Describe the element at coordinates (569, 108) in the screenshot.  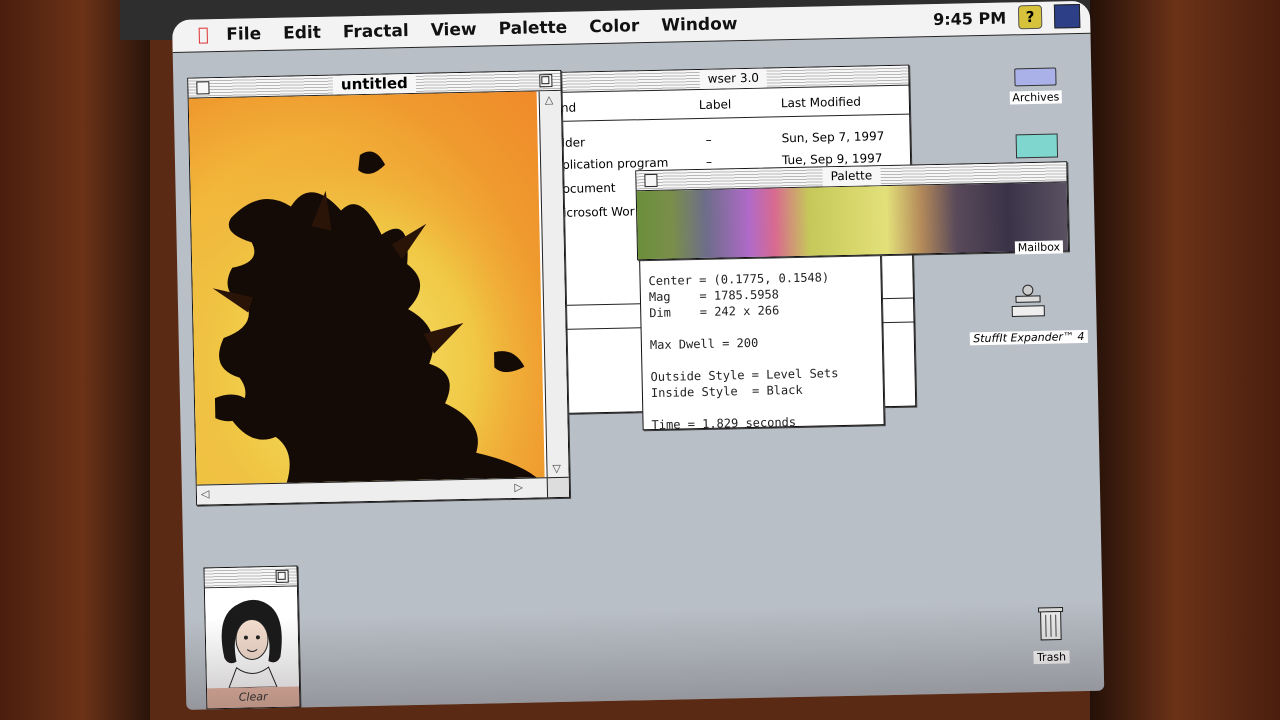
I see `column-kind: nd` at that location.